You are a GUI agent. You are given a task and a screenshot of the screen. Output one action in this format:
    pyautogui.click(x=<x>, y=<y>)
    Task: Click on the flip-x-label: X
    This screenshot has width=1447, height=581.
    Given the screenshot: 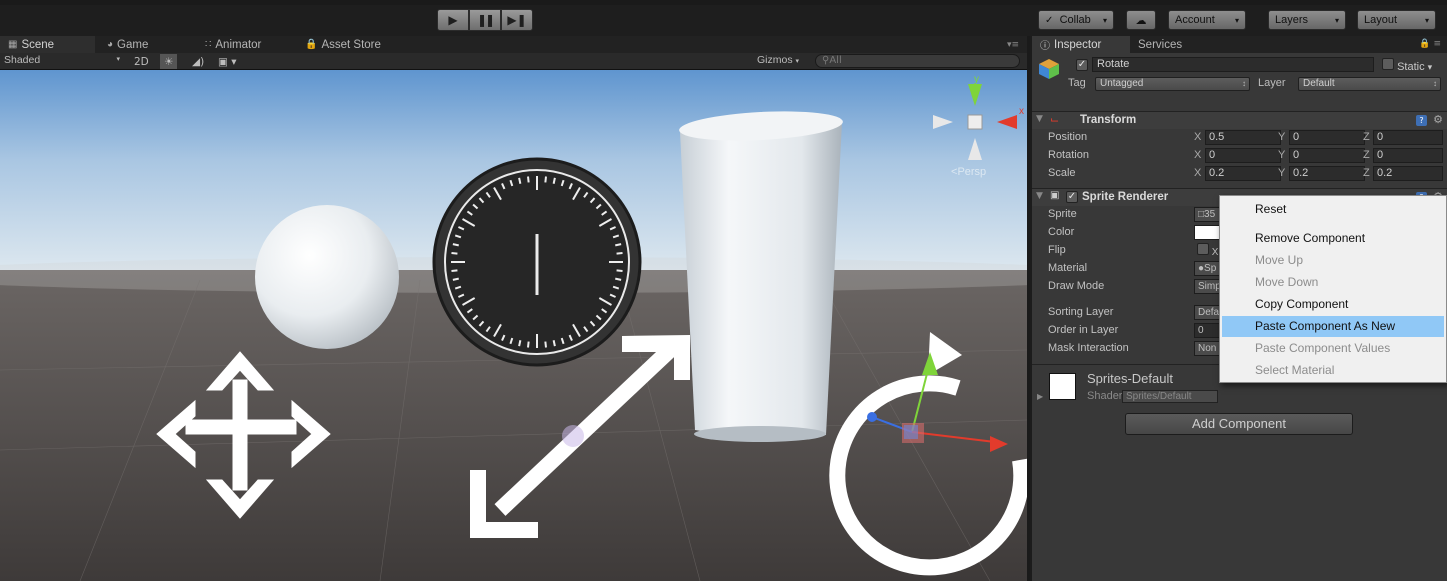 What is the action you would take?
    pyautogui.click(x=1215, y=252)
    